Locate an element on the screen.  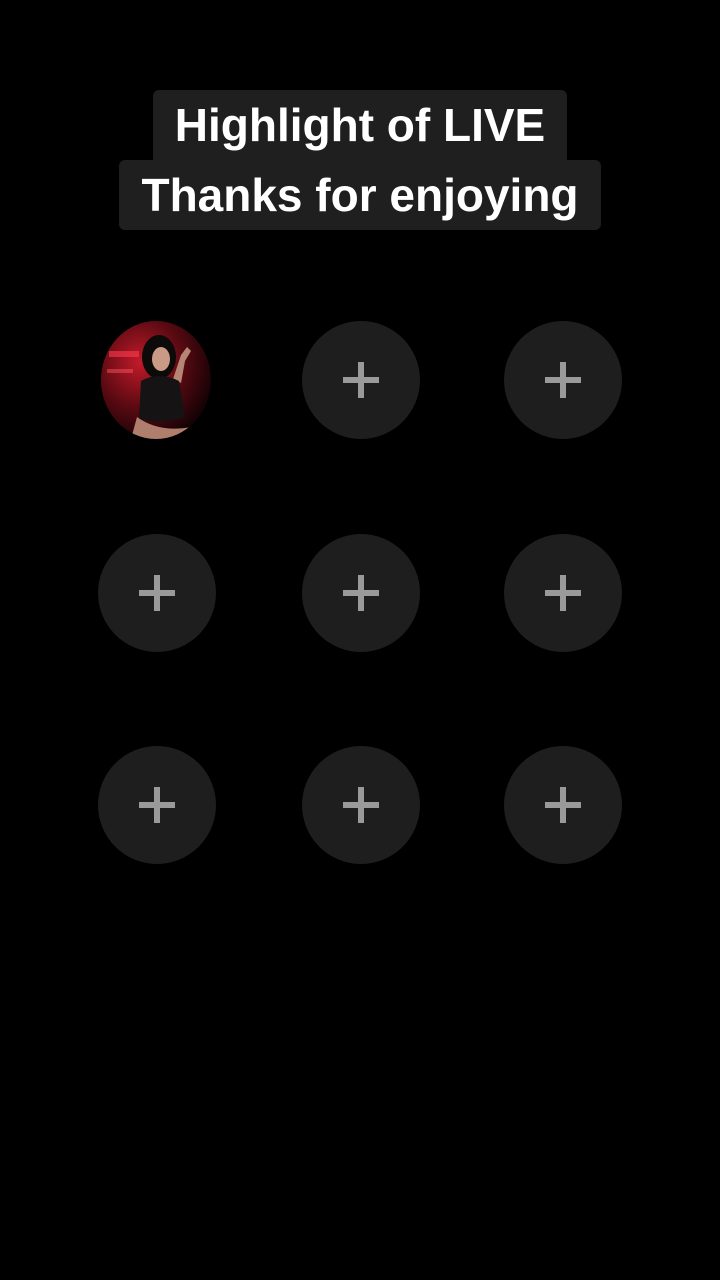
live-highlight-caption: Highlight of LIVE Thanks for enjoying is located at coordinates (360, 160).